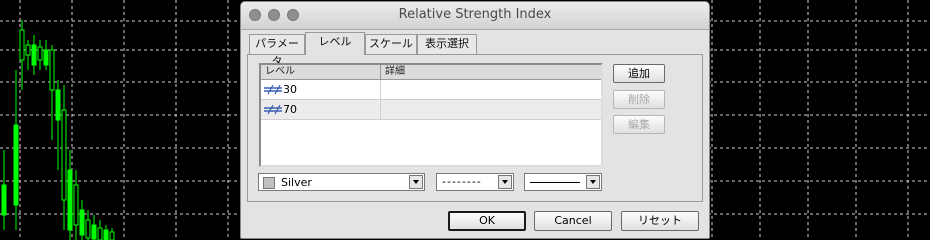 The height and width of the screenshot is (240, 930). What do you see at coordinates (639, 124) in the screenshot?
I see `edit-level-button: 編集` at bounding box center [639, 124].